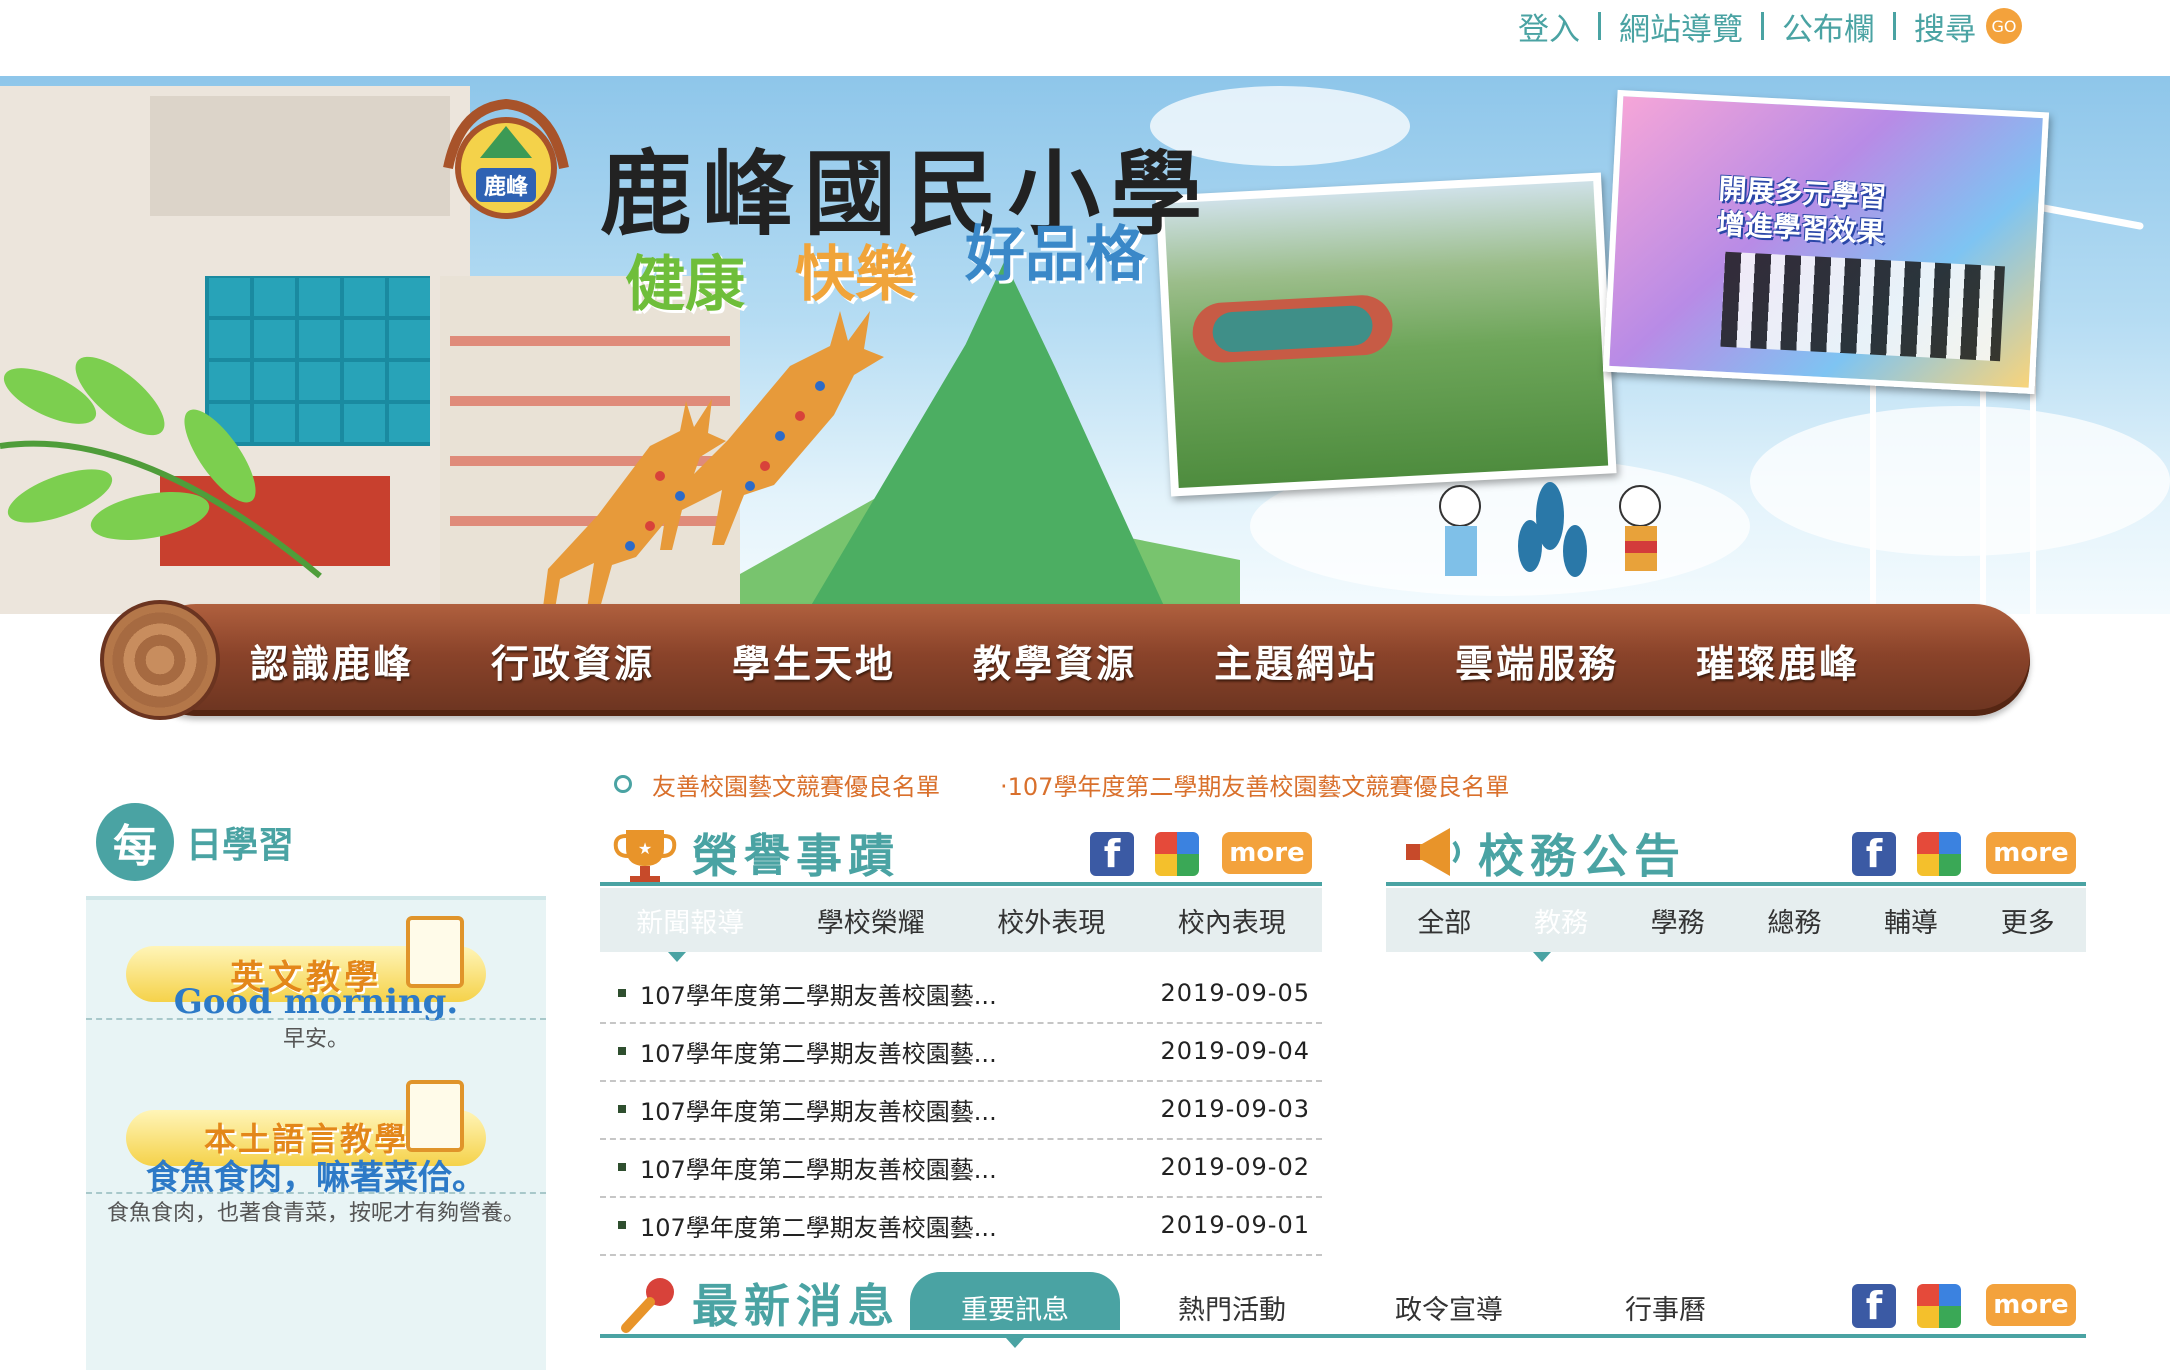 The image size is (2170, 1370). I want to click on notebook-pencil-icon, so click(435, 1116).